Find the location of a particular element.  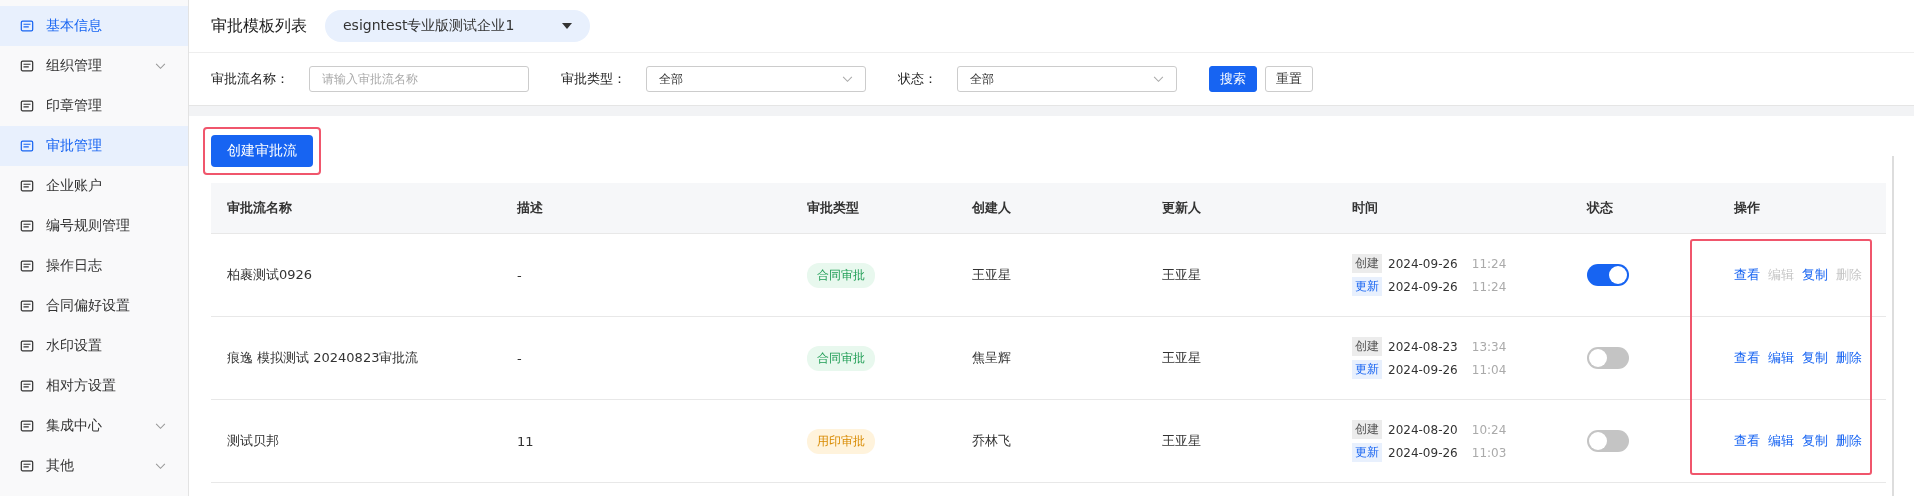

filter-button: 搜索 is located at coordinates (1233, 79).